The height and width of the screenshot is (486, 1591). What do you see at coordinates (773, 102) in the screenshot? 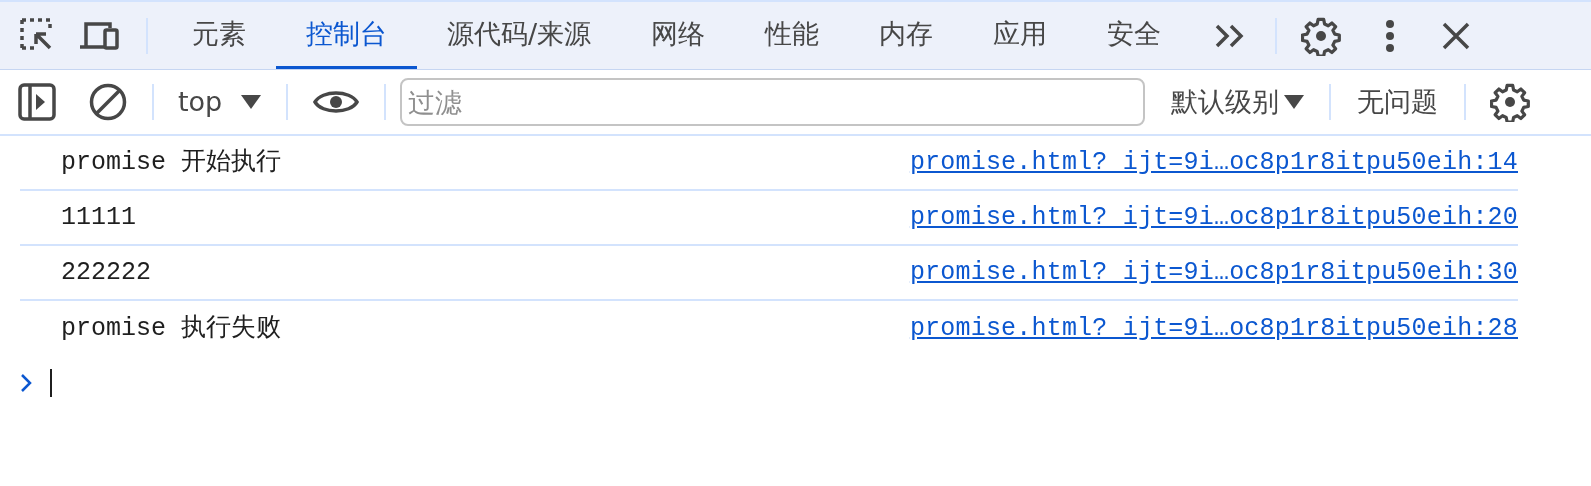
I see `filter-field: 过滤` at bounding box center [773, 102].